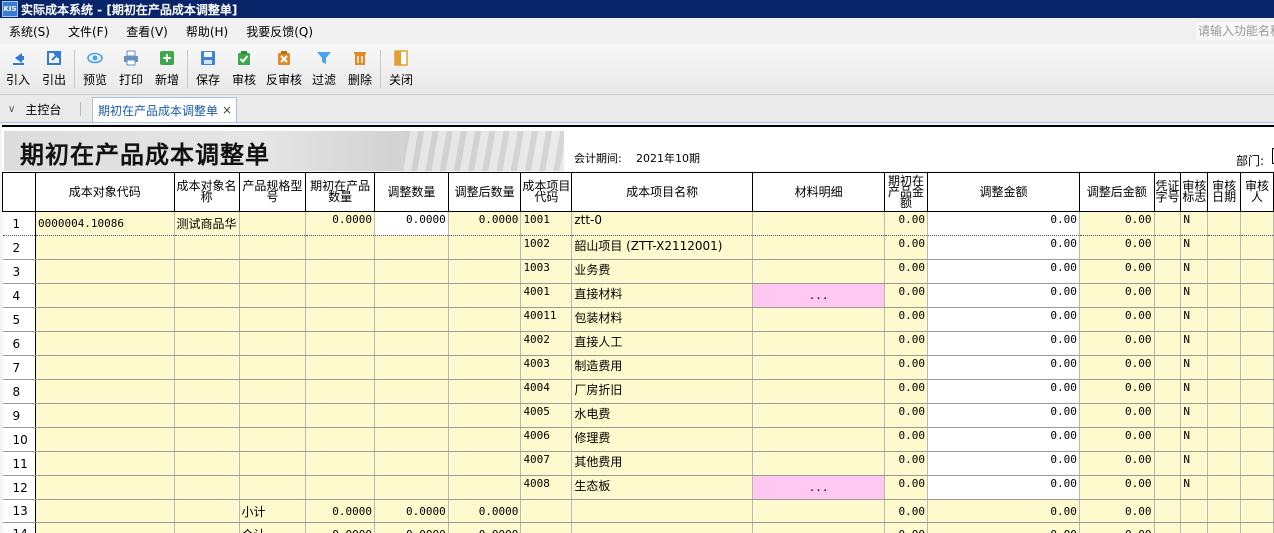 This screenshot has width=1274, height=533. What do you see at coordinates (340, 192) in the screenshot?
I see `column-header: 期初在产品数量` at bounding box center [340, 192].